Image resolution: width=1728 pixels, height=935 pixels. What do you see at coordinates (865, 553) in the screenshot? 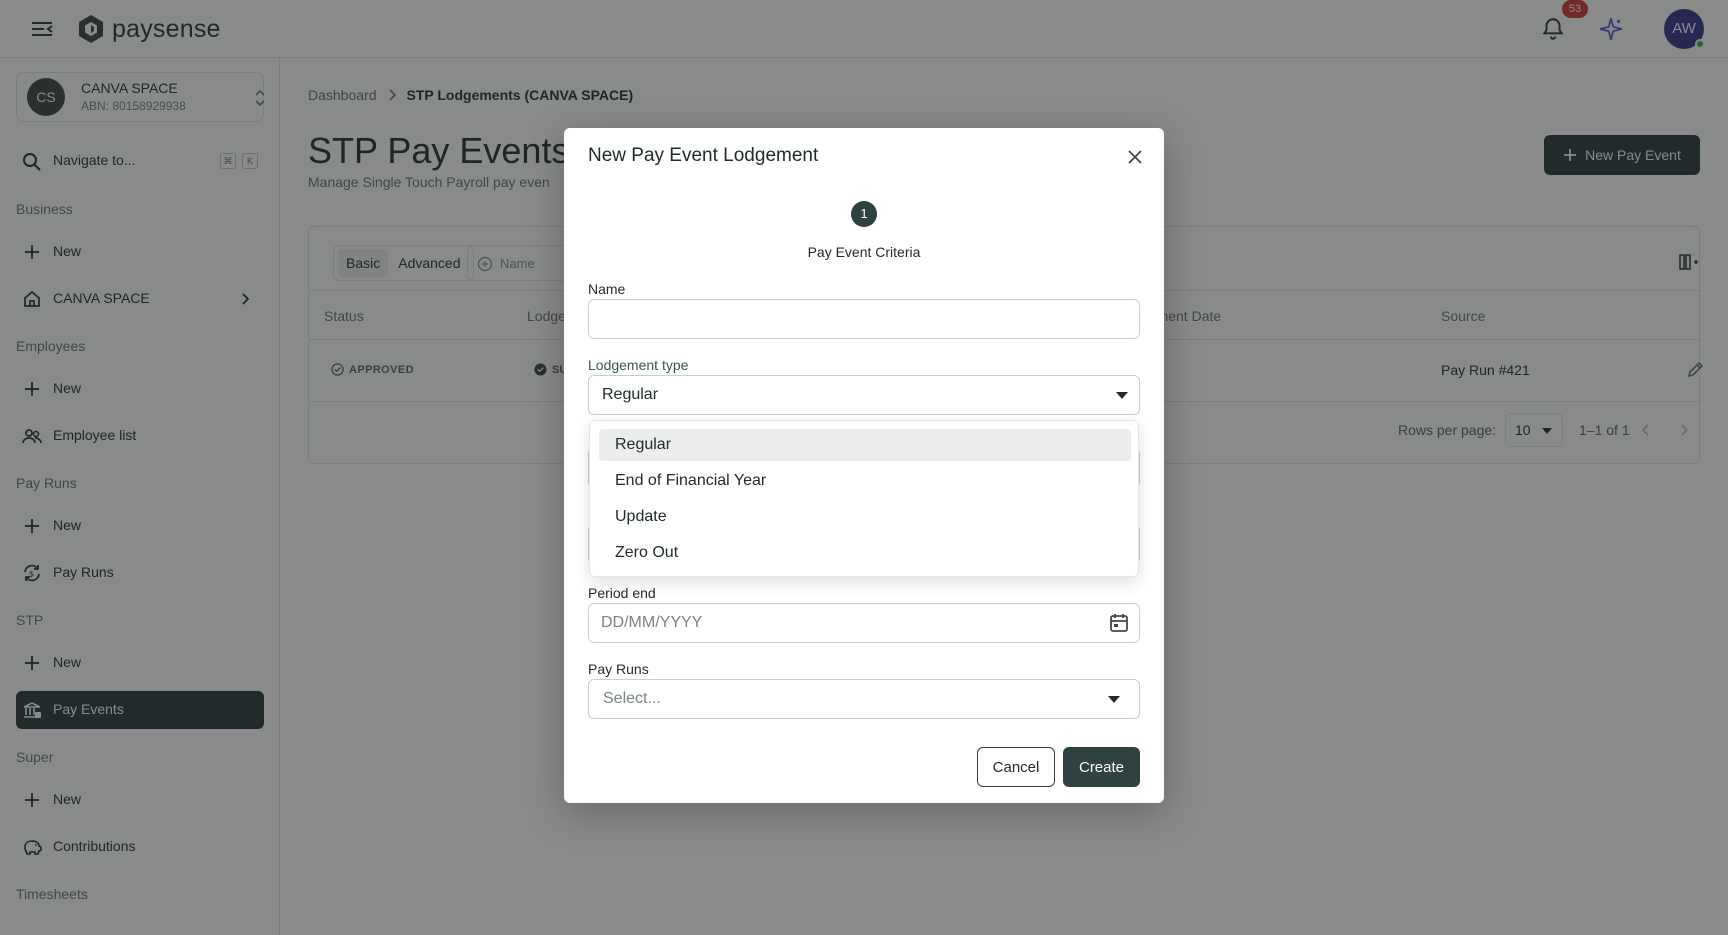
I see `option-zero-out: Zero Out` at bounding box center [865, 553].